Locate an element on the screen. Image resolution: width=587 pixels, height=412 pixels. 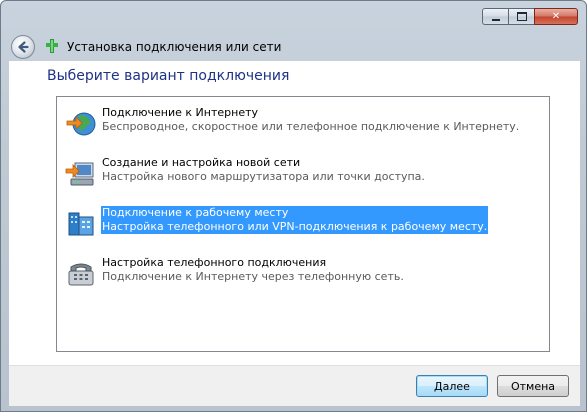
navigation-bar: Установка подключения или сети is located at coordinates (293, 46).